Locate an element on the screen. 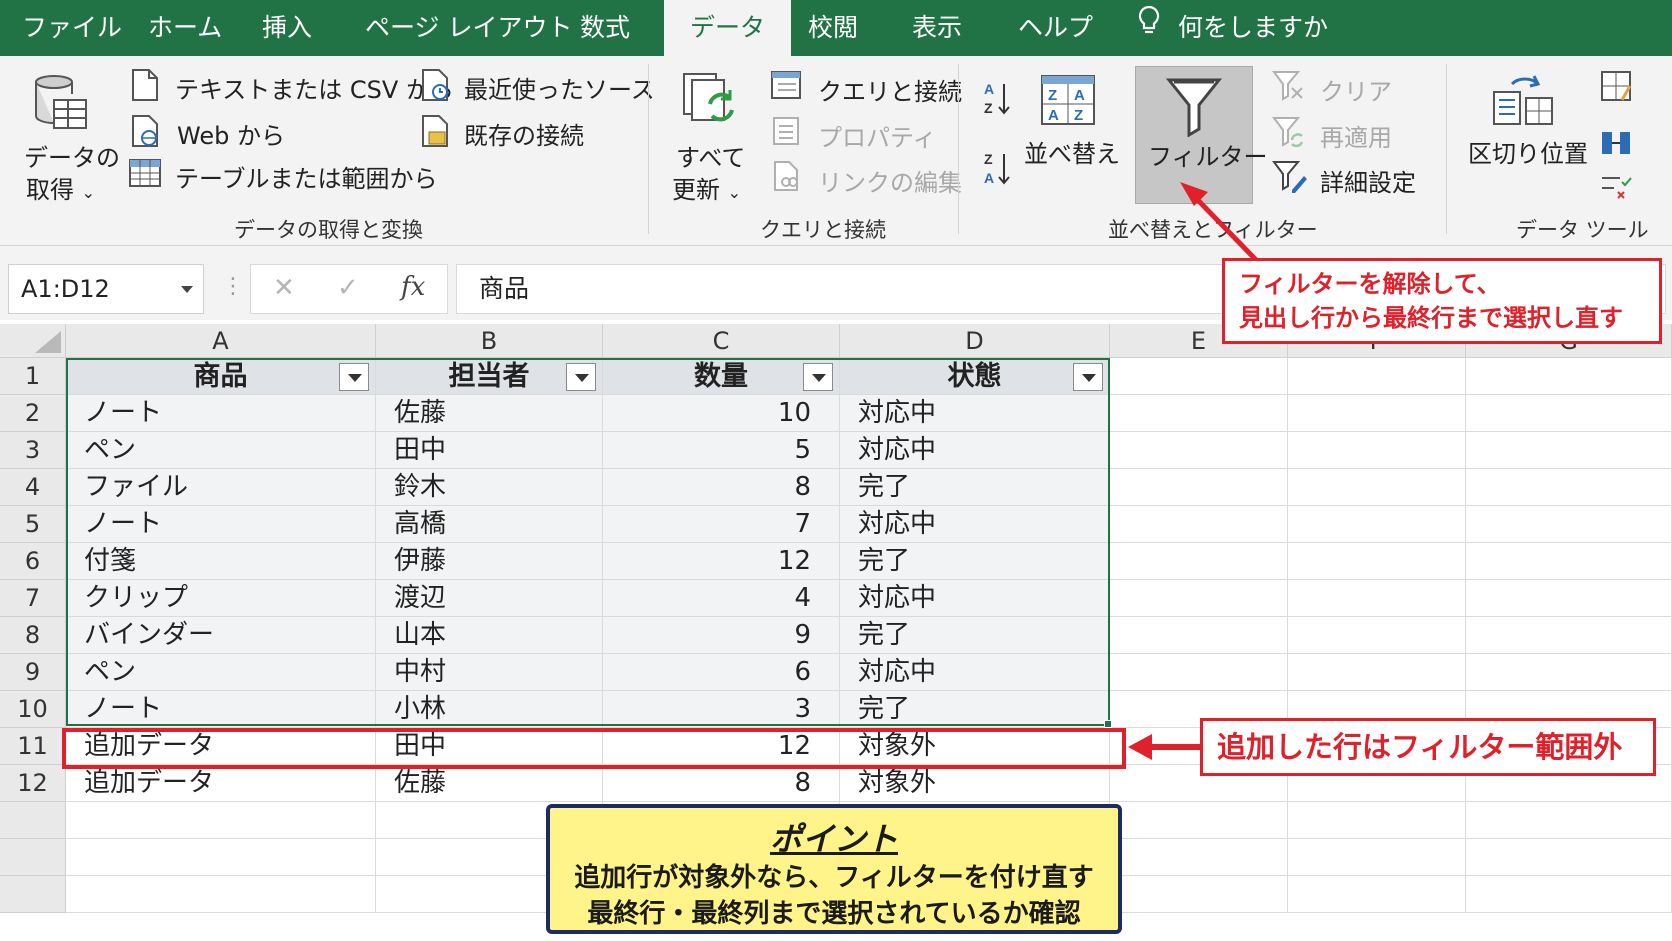 The height and width of the screenshot is (941, 1672). table-header-cell: 担当者 is located at coordinates (489, 376).